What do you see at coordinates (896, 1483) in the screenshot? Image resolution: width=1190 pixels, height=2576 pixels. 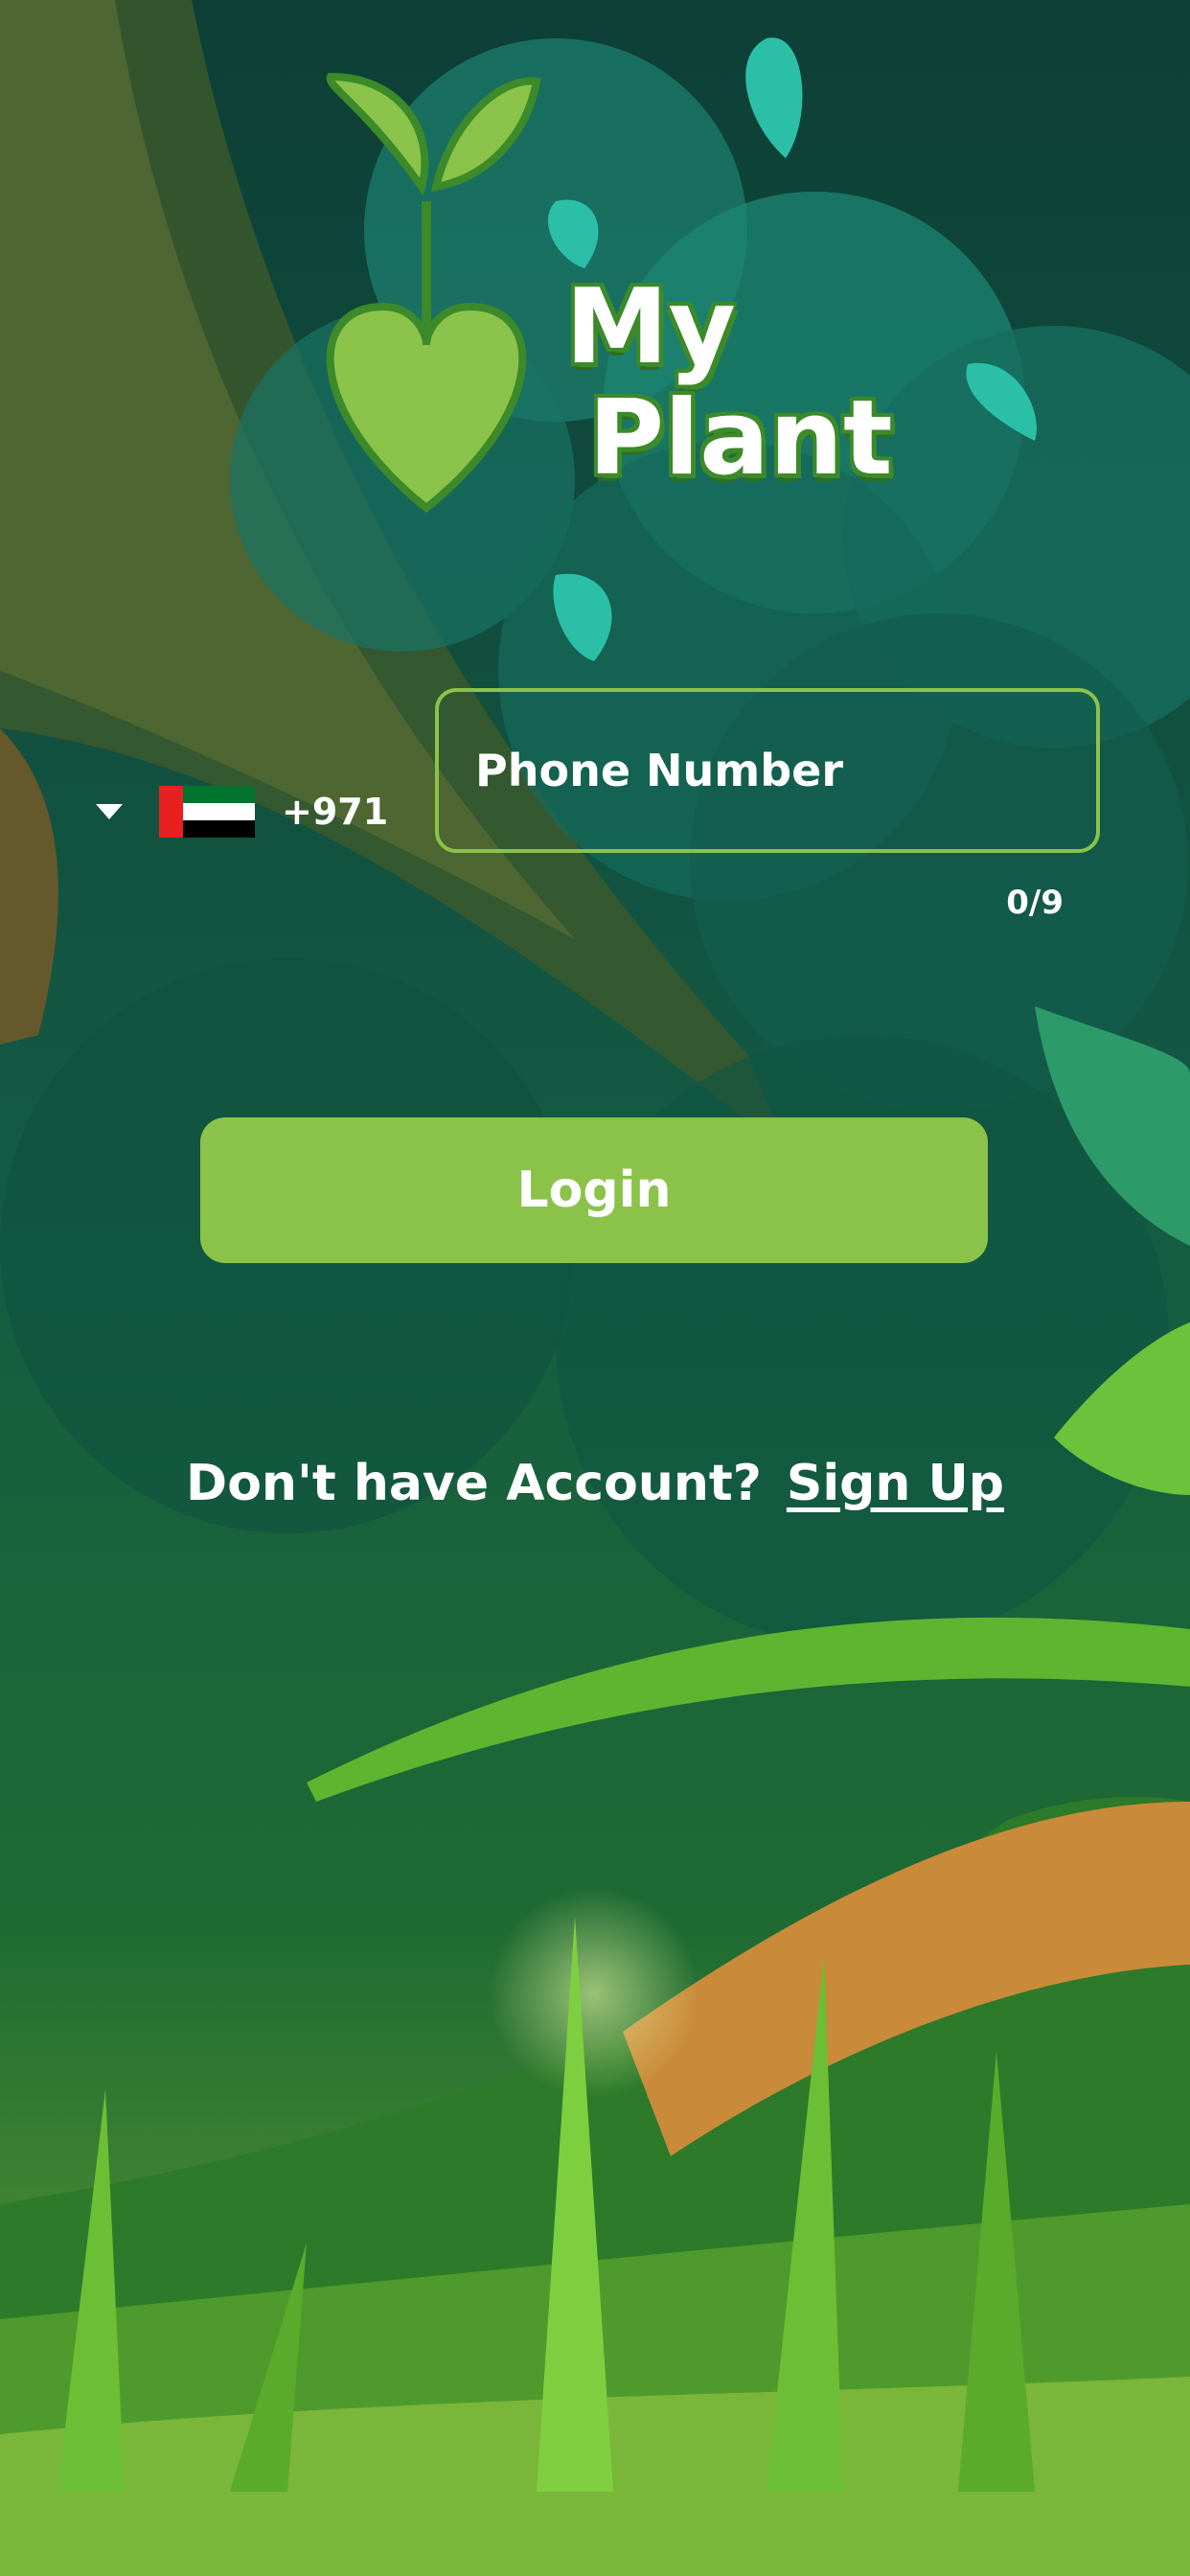 I see `signup-link: Sign Up` at bounding box center [896, 1483].